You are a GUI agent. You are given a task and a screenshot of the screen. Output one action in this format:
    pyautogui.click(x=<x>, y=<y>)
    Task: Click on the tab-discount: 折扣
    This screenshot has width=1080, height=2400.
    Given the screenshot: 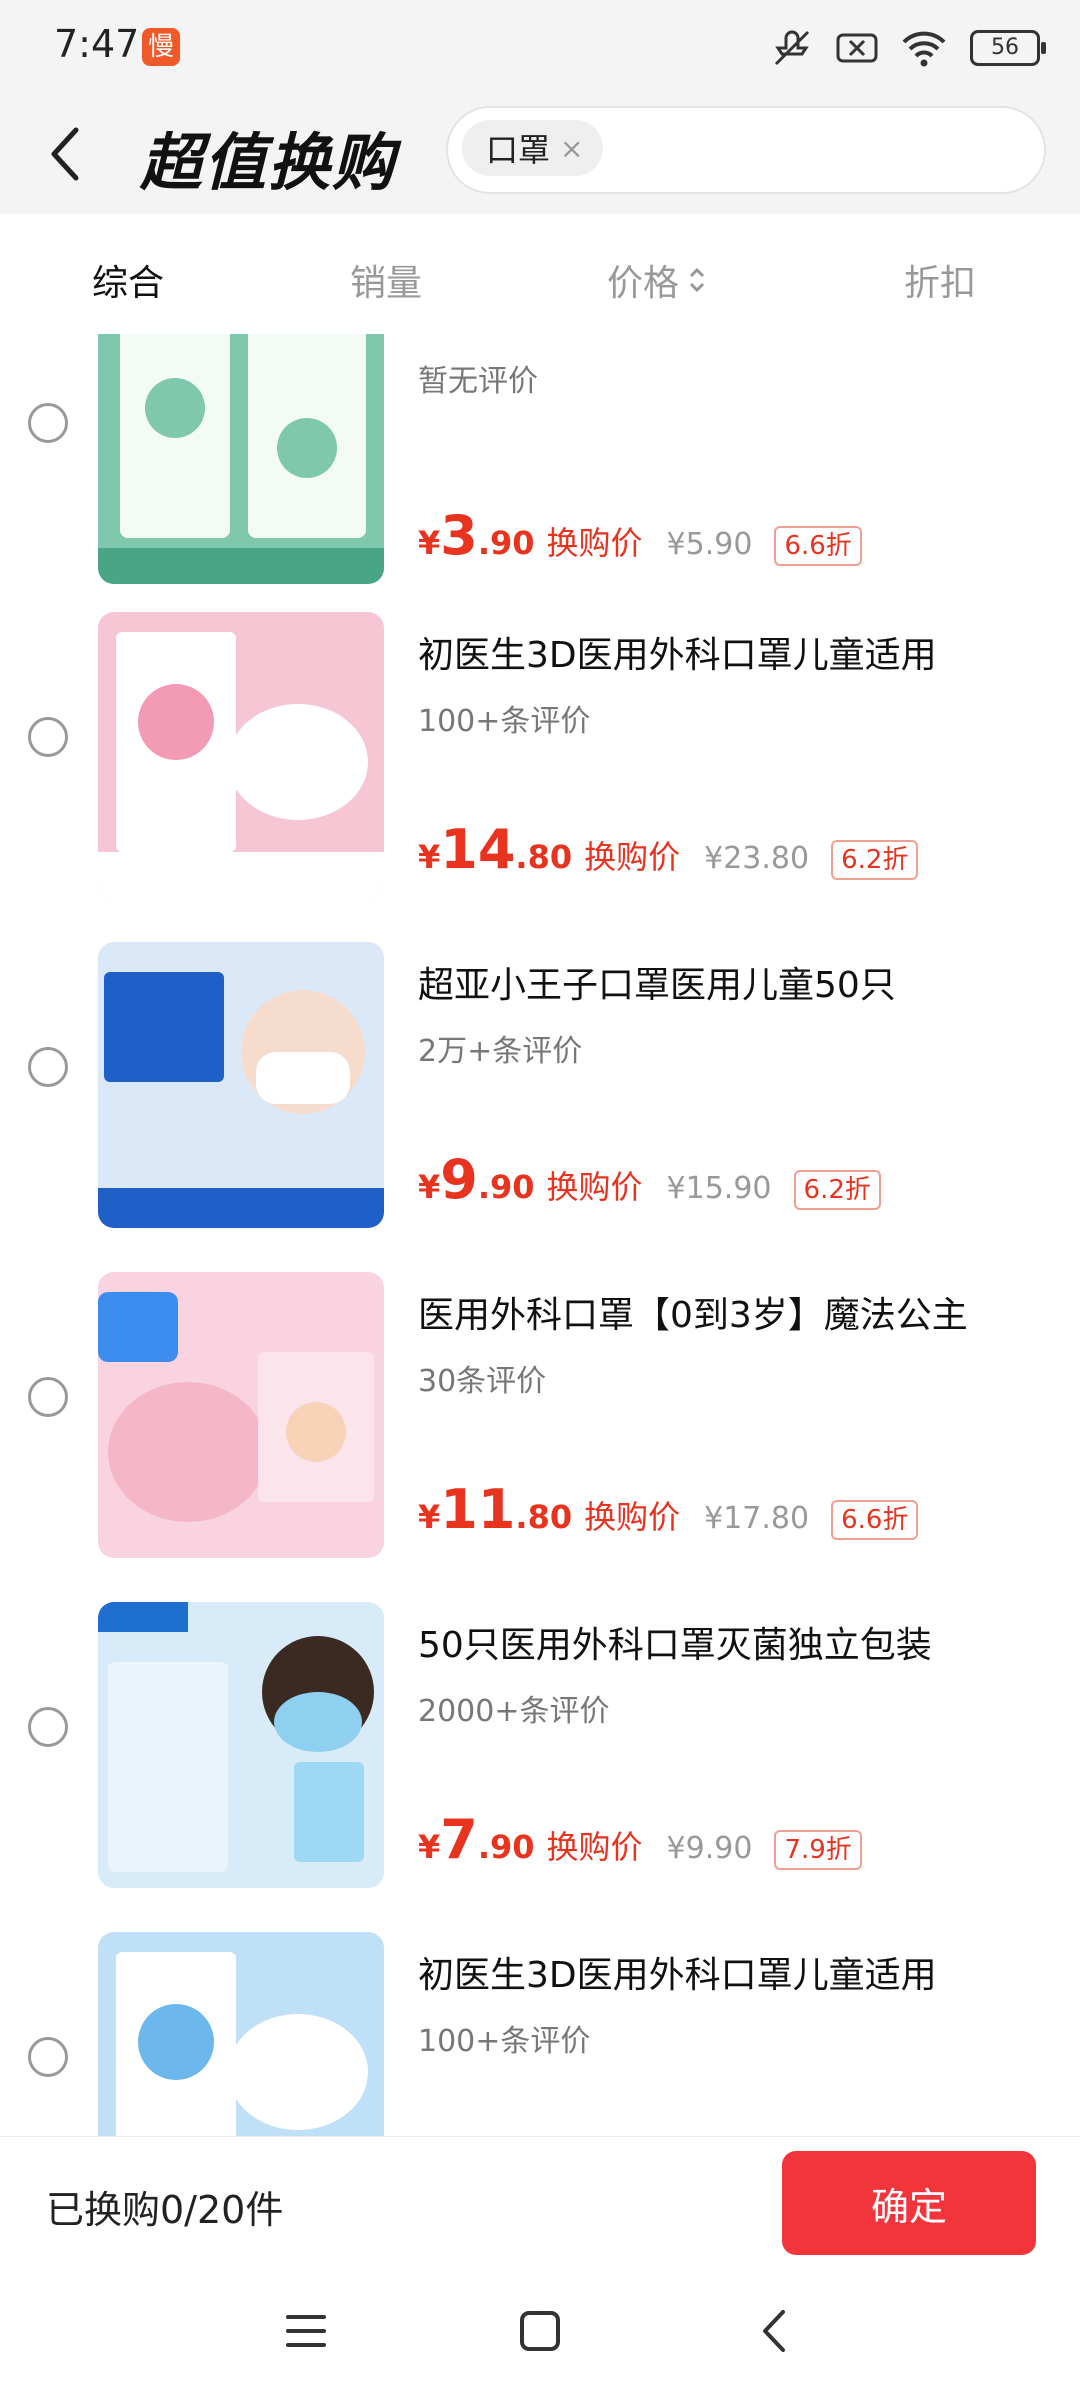 What is the action you would take?
    pyautogui.click(x=940, y=280)
    